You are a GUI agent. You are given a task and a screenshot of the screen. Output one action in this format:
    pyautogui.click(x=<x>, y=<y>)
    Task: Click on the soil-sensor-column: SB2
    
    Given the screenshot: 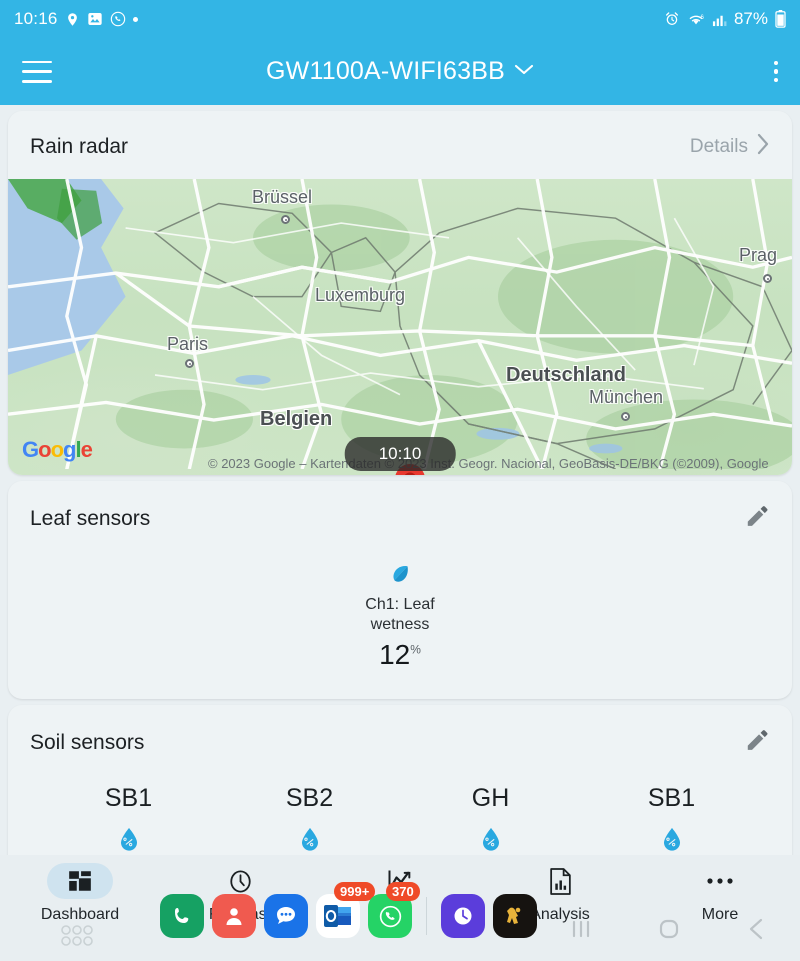 What is the action you would take?
    pyautogui.click(x=309, y=820)
    